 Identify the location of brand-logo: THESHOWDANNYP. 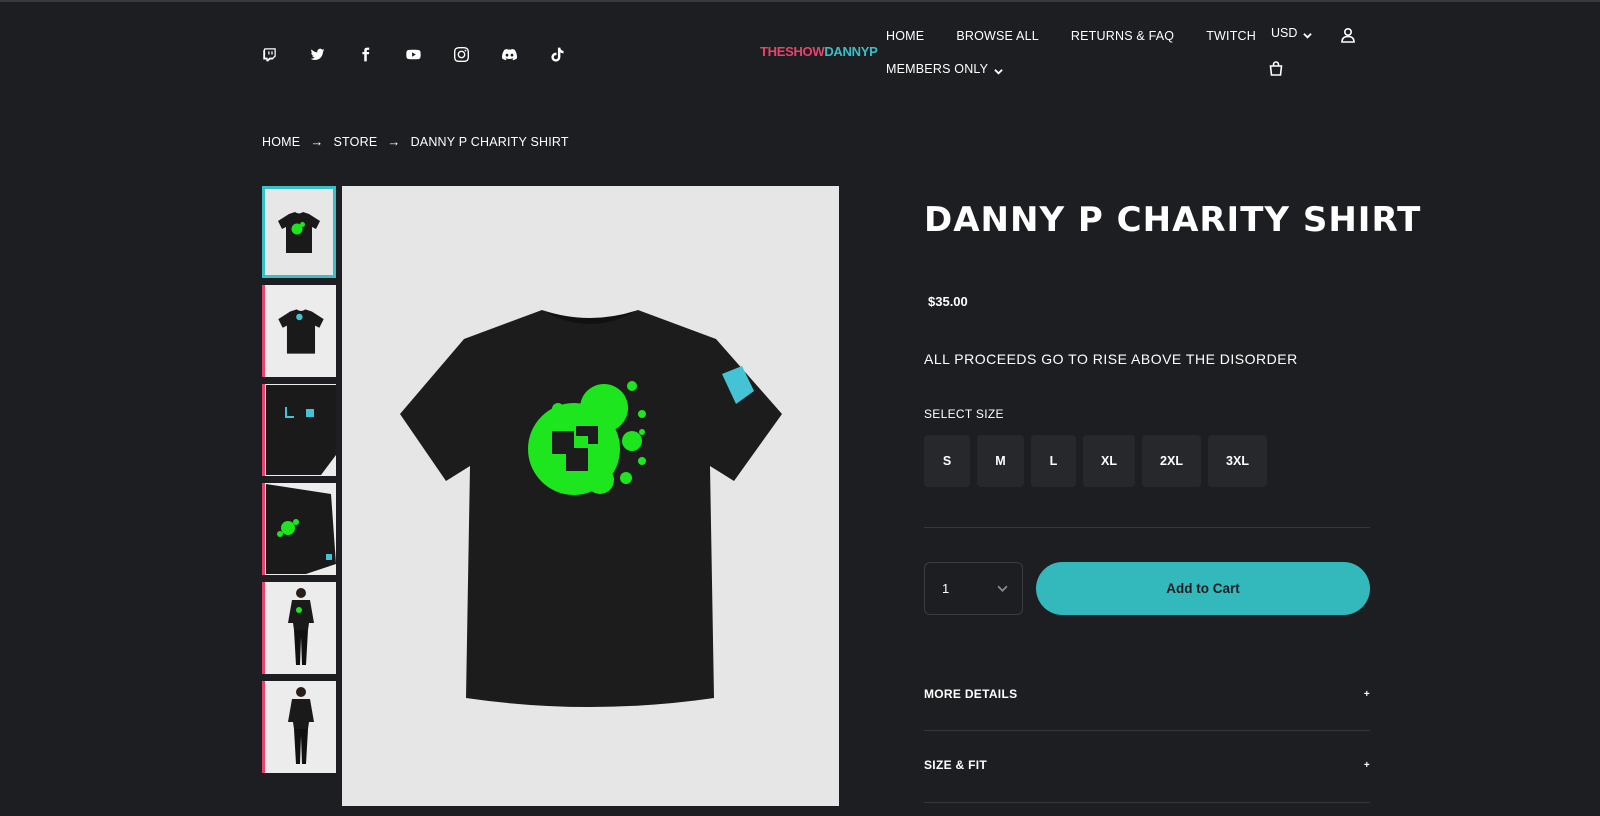
(819, 51).